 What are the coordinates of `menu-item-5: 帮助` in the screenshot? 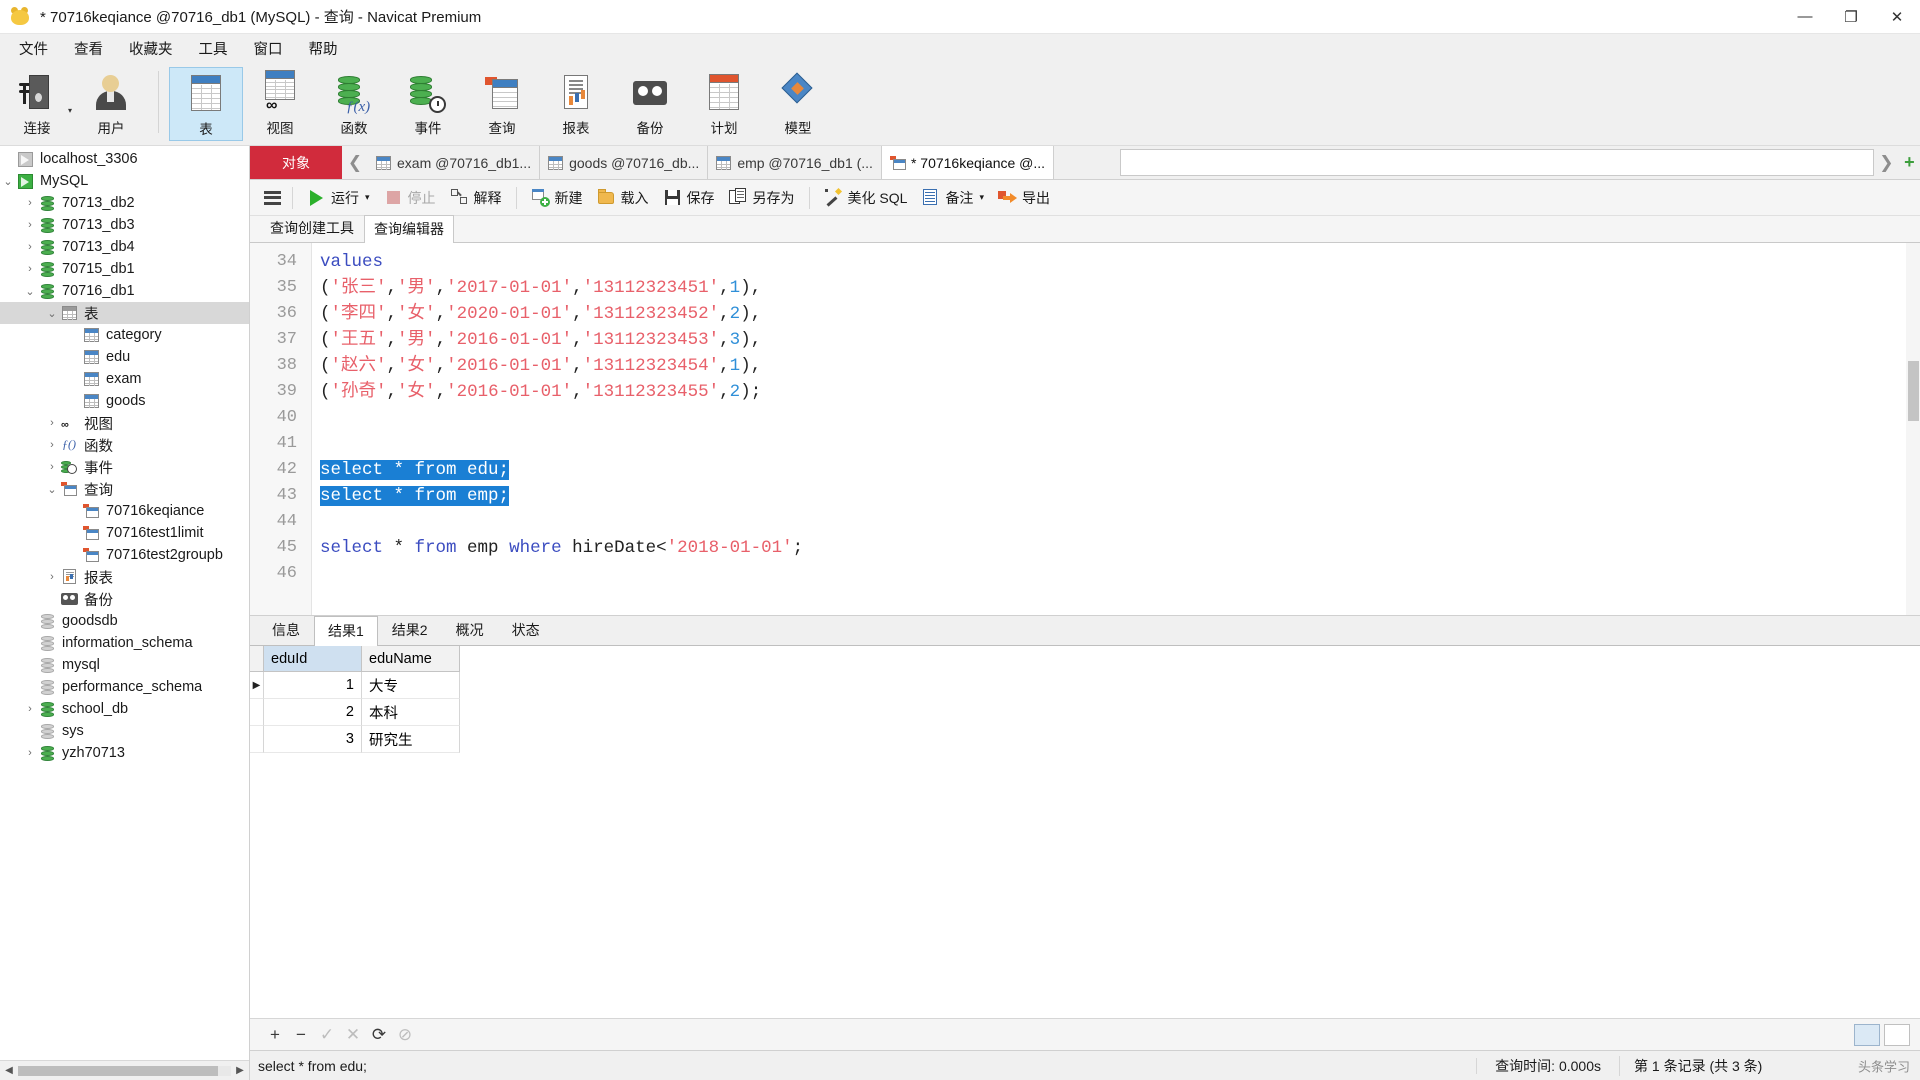 It's located at (323, 48).